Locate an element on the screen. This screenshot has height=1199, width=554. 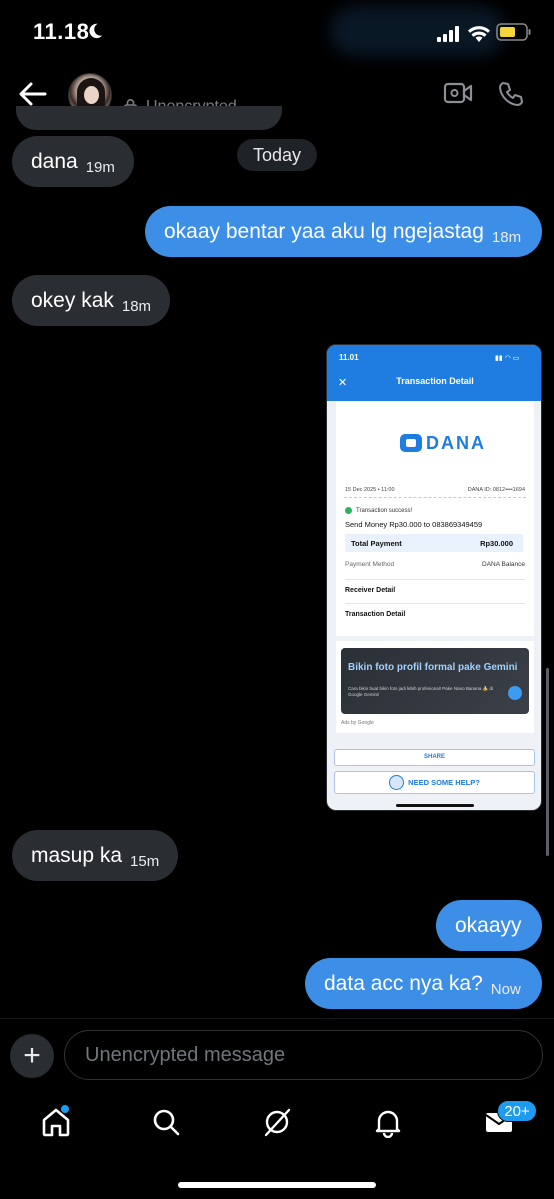
message-time: Now is located at coordinates (505, 989).